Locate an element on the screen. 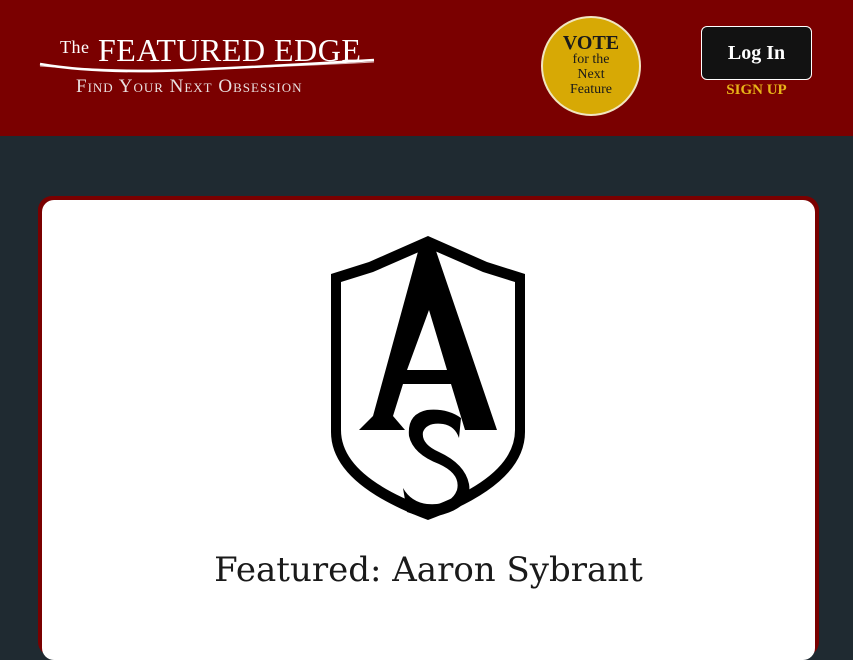  logo-swoosh-icon is located at coordinates (207, 65).